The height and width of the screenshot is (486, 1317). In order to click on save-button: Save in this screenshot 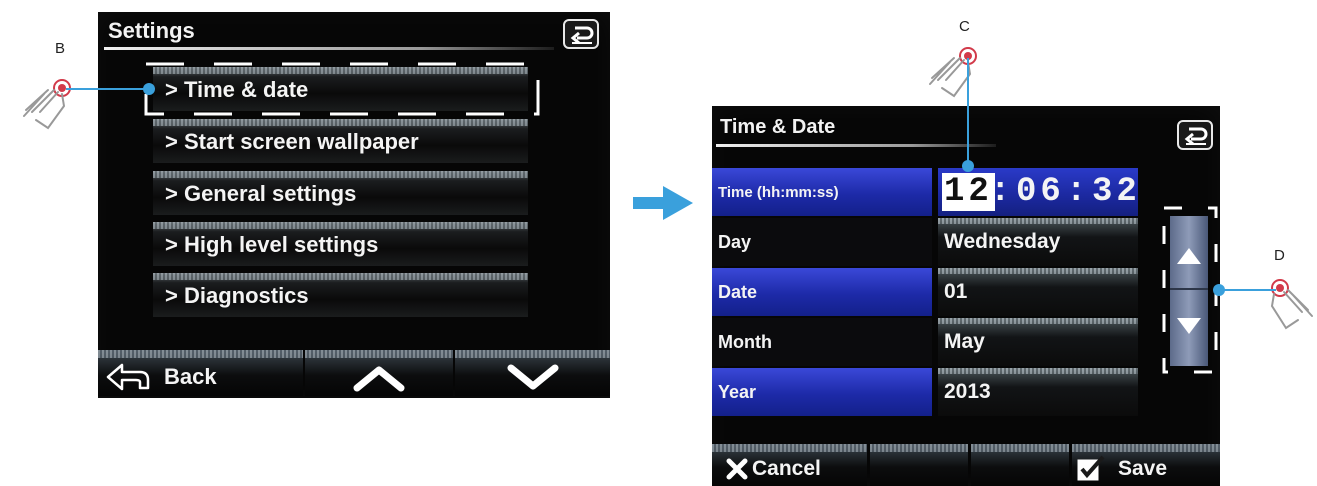, I will do `click(1146, 465)`.